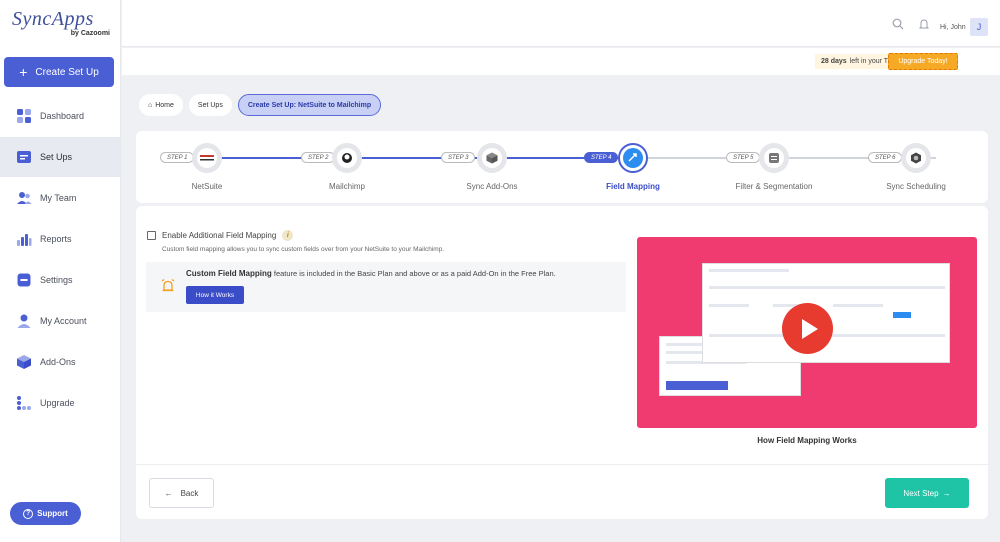 Image resolution: width=1000 pixels, height=542 pixels. I want to click on user-greeting: Hi, John, so click(953, 27).